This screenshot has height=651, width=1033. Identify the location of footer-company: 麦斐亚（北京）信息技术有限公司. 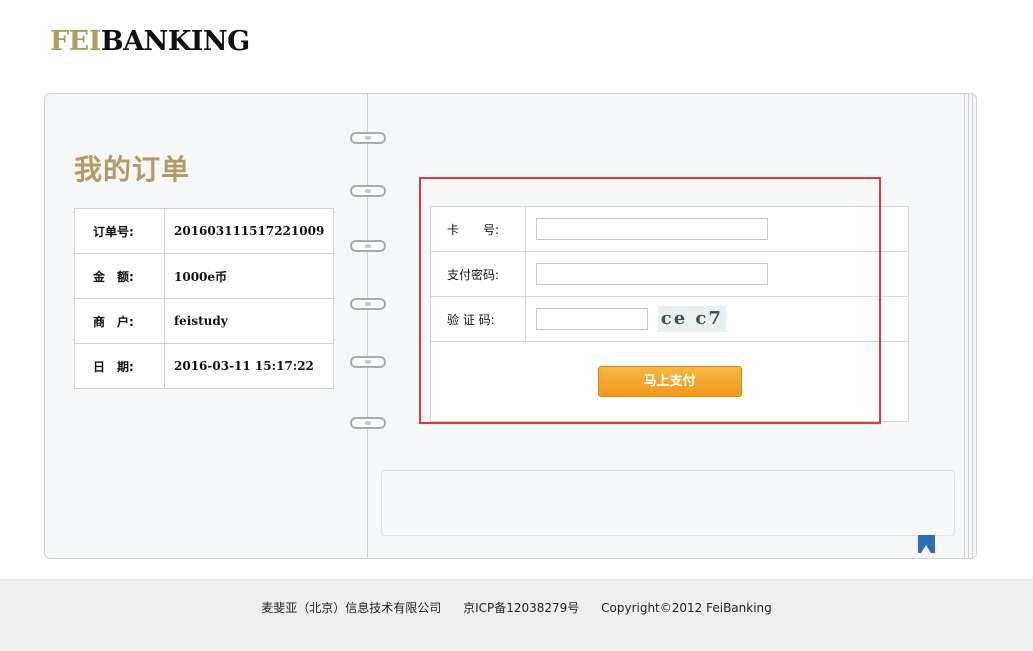
(351, 608).